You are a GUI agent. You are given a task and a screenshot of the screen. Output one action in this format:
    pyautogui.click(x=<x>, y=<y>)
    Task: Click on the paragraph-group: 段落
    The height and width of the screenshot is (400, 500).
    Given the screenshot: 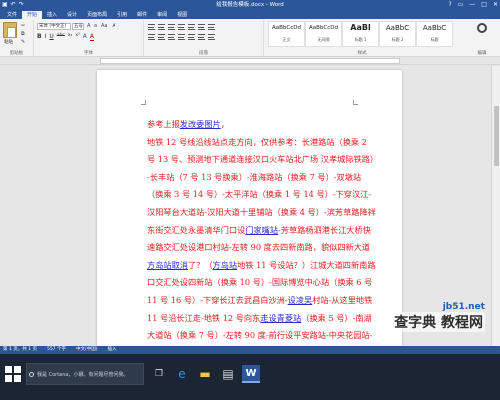 What is the action you would take?
    pyautogui.click(x=204, y=38)
    